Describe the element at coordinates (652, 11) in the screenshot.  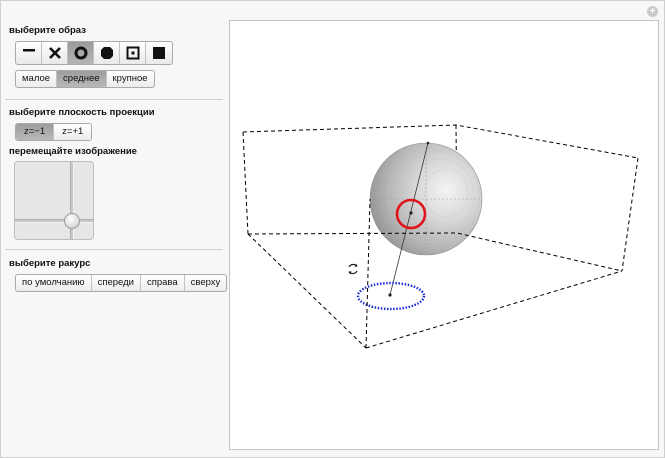
I see `expand-plus-icon: +` at that location.